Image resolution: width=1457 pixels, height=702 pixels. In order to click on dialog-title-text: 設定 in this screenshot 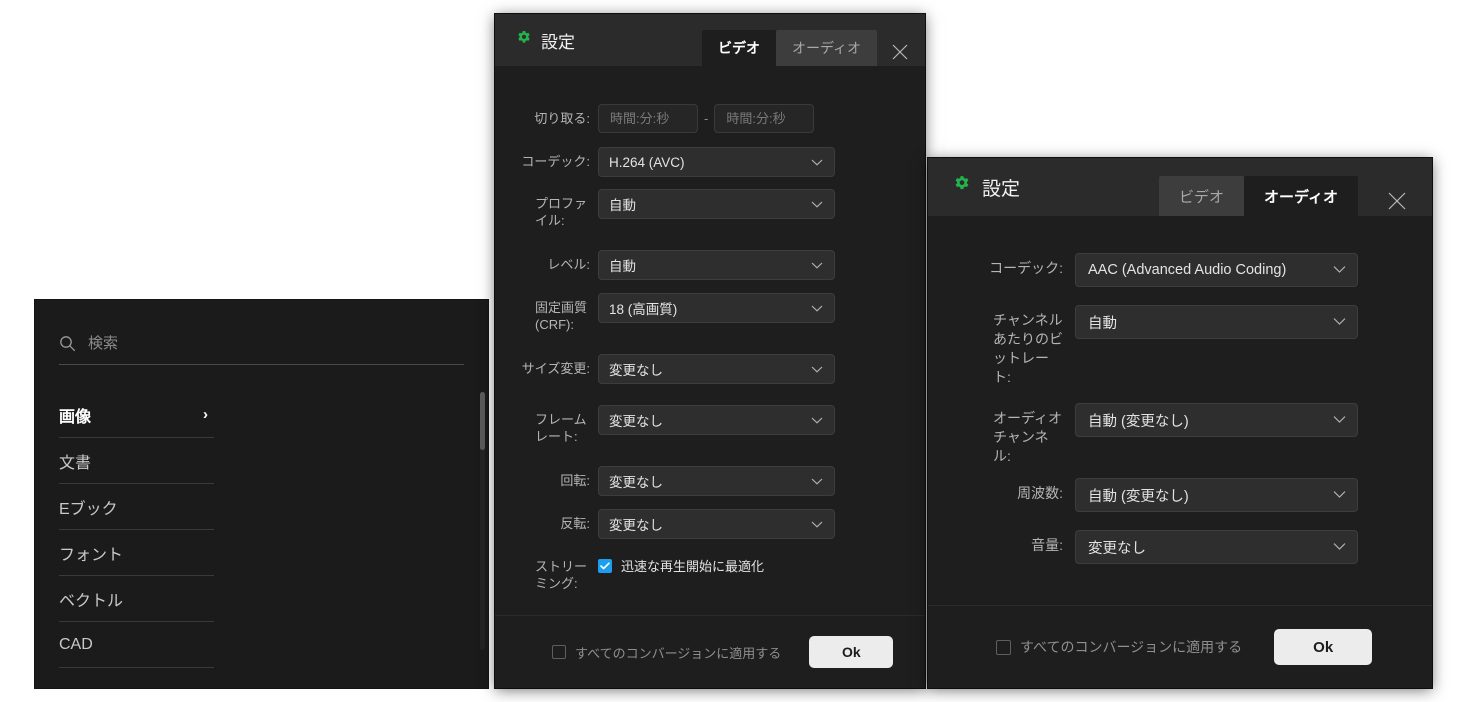, I will do `click(558, 42)`.